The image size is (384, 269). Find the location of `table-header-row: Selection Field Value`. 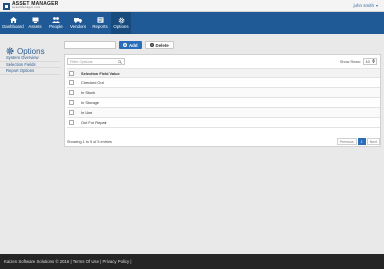

table-header-row: Selection Field Value is located at coordinates (223, 73).